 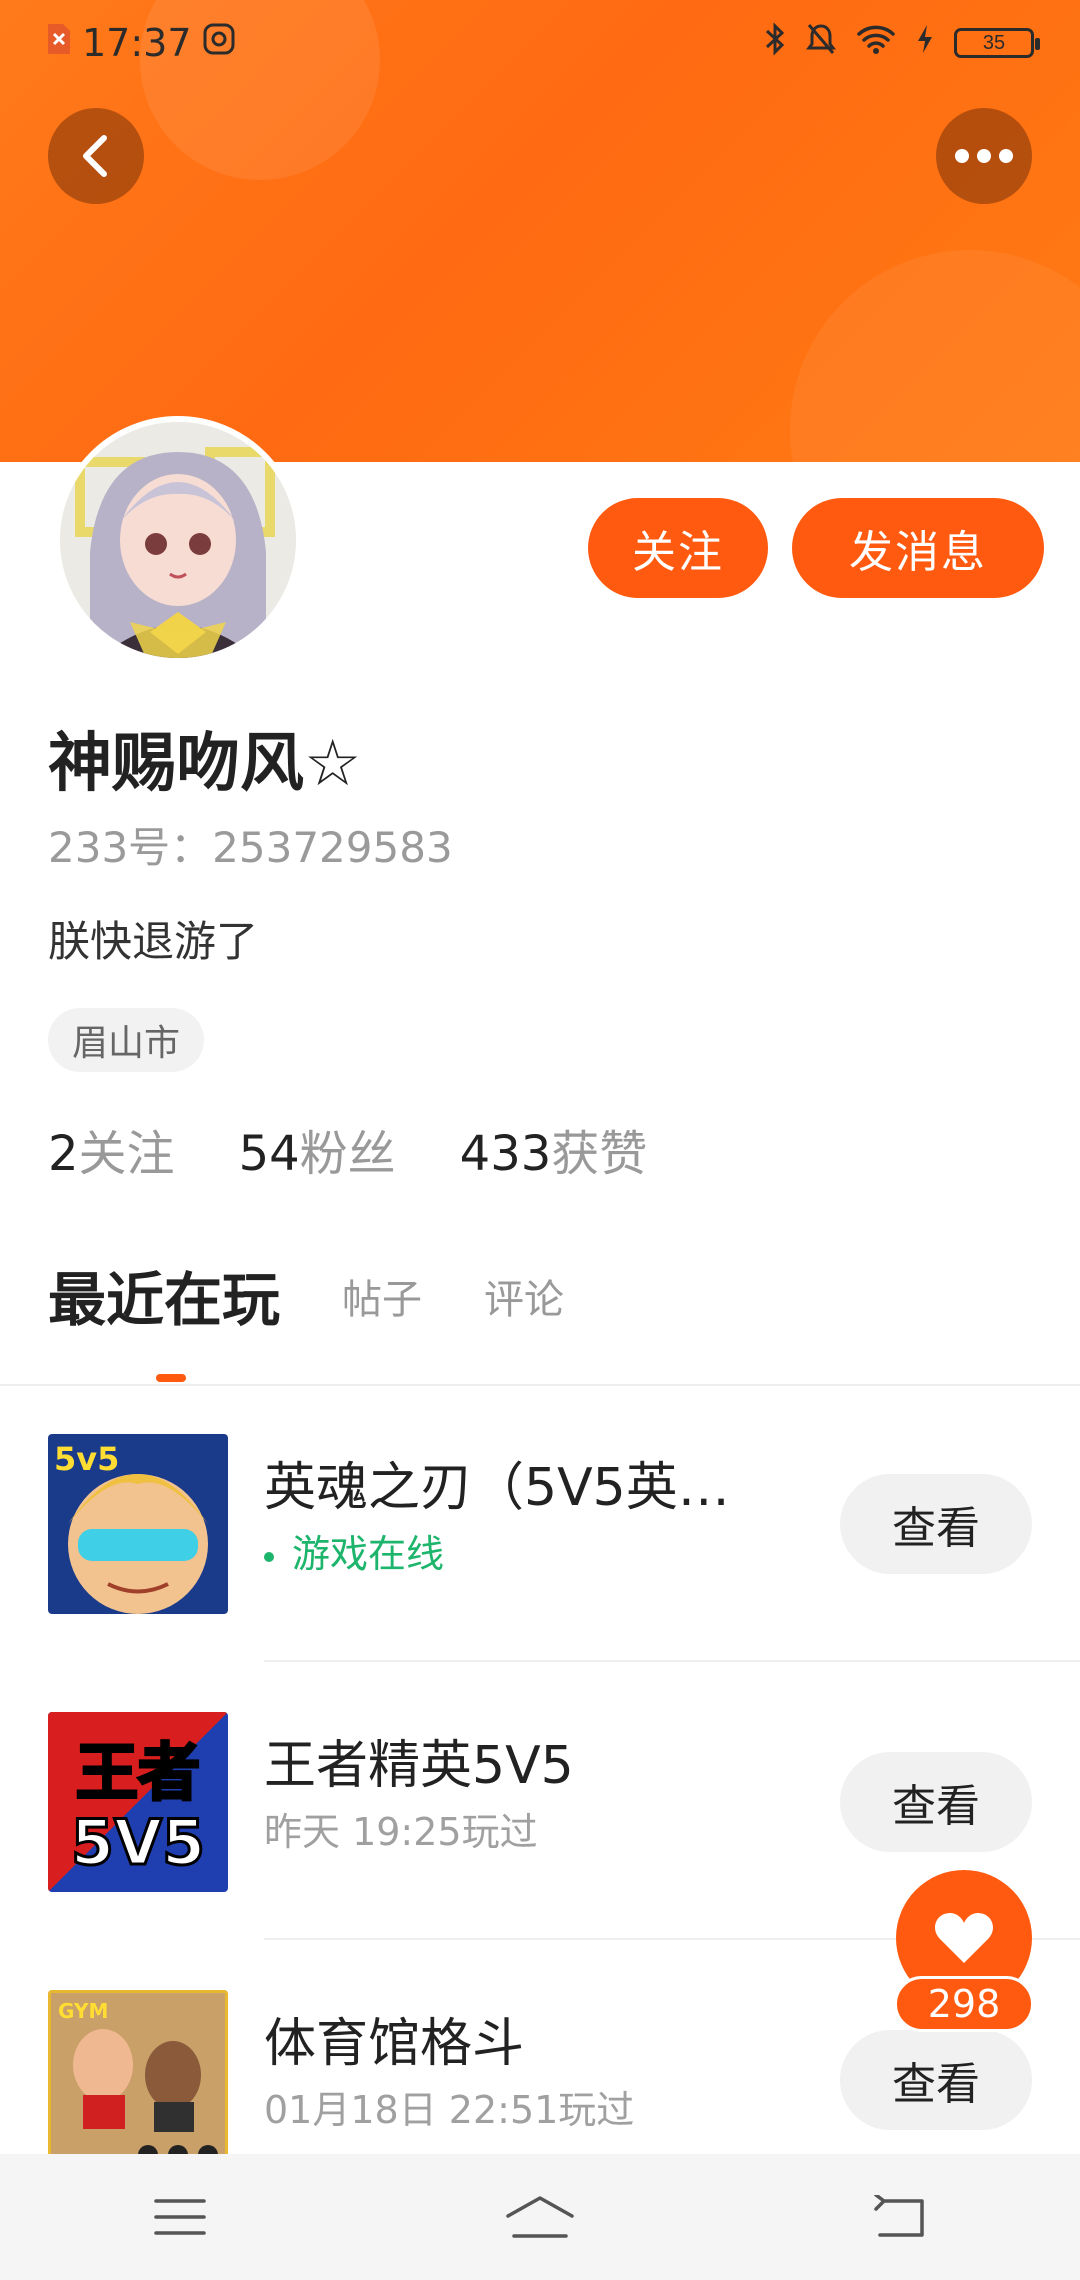 What do you see at coordinates (138, 1772) in the screenshot?
I see `game-icon-text: 王者` at bounding box center [138, 1772].